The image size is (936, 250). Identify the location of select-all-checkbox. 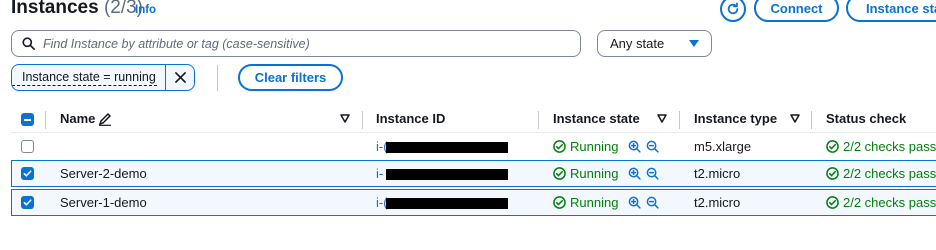
(27, 119).